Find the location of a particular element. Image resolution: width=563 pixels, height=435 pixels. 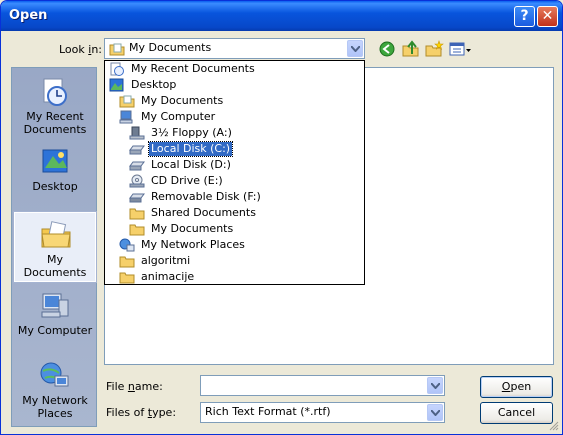

dropdown-item-label: animacije is located at coordinates (168, 276).